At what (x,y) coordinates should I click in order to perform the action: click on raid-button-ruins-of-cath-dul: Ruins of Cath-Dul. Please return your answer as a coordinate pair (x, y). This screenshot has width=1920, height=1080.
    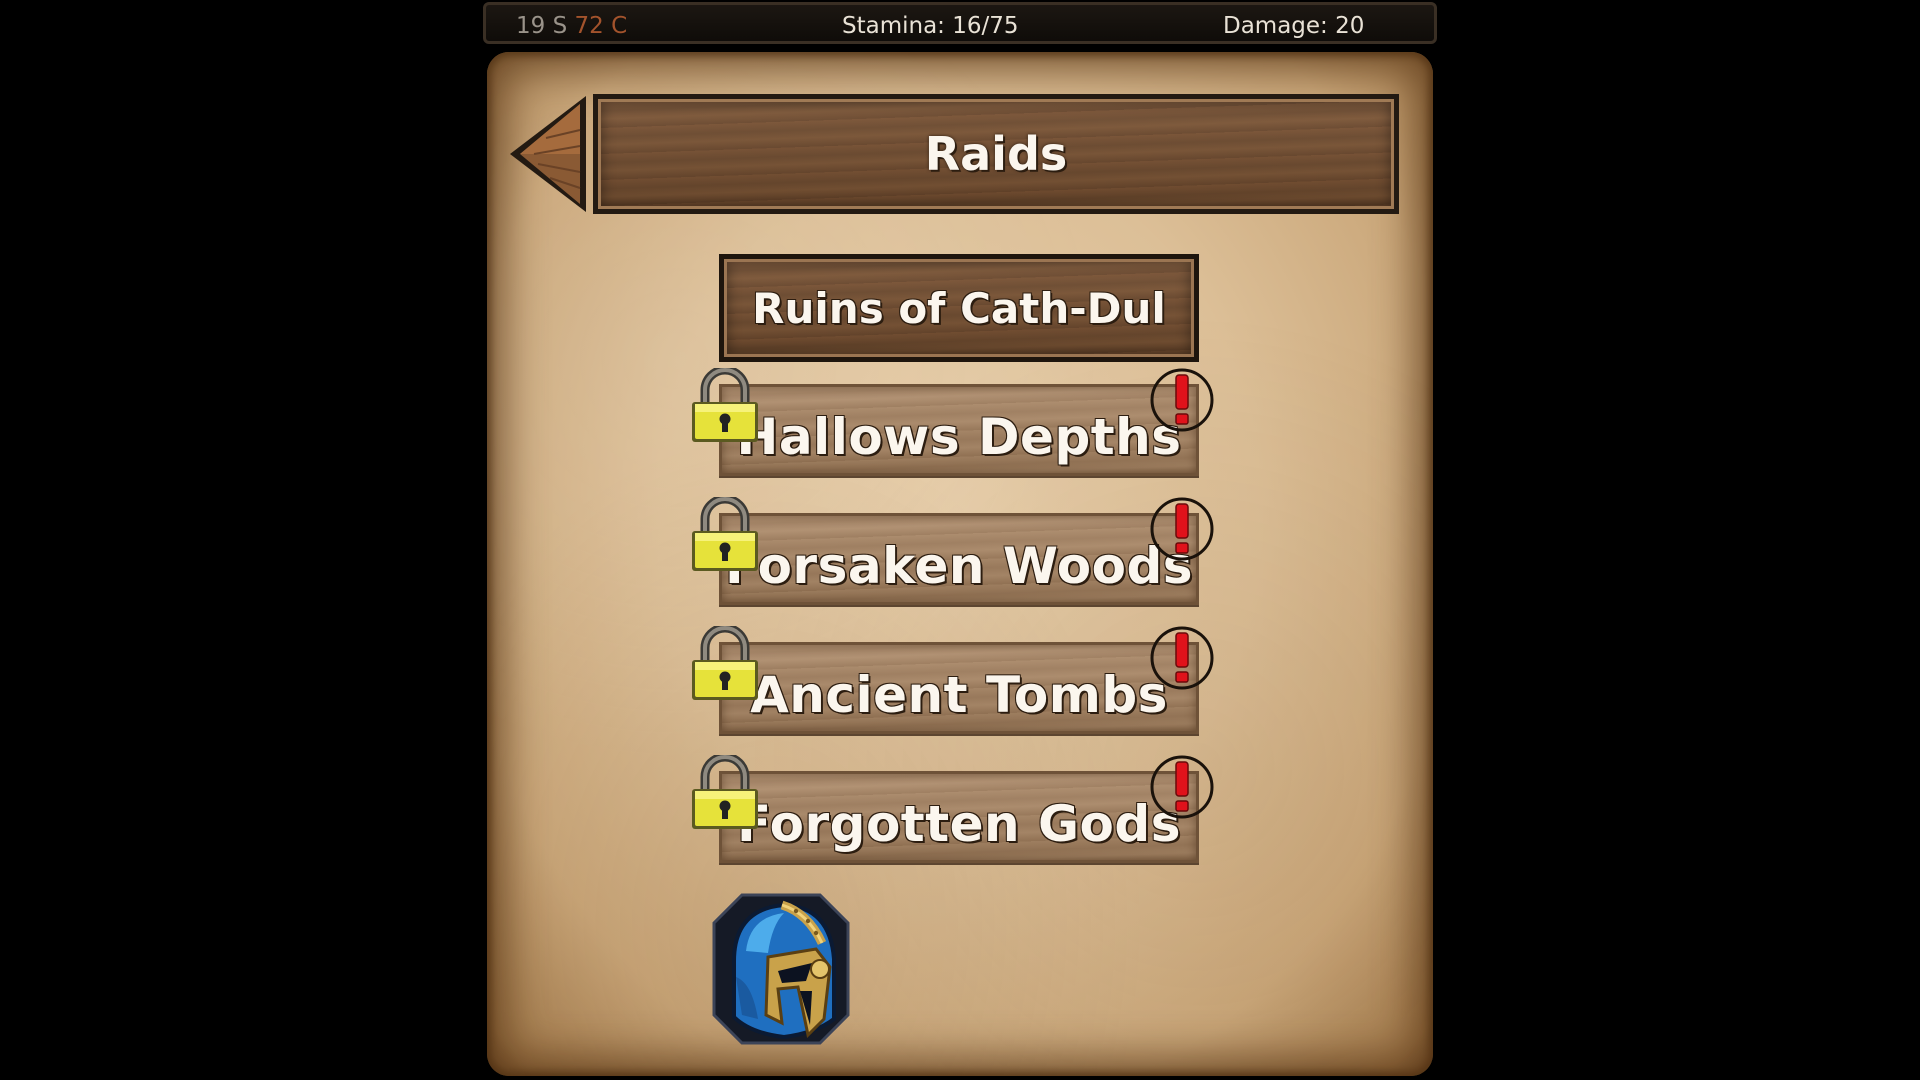
    Looking at the image, I should click on (959, 308).